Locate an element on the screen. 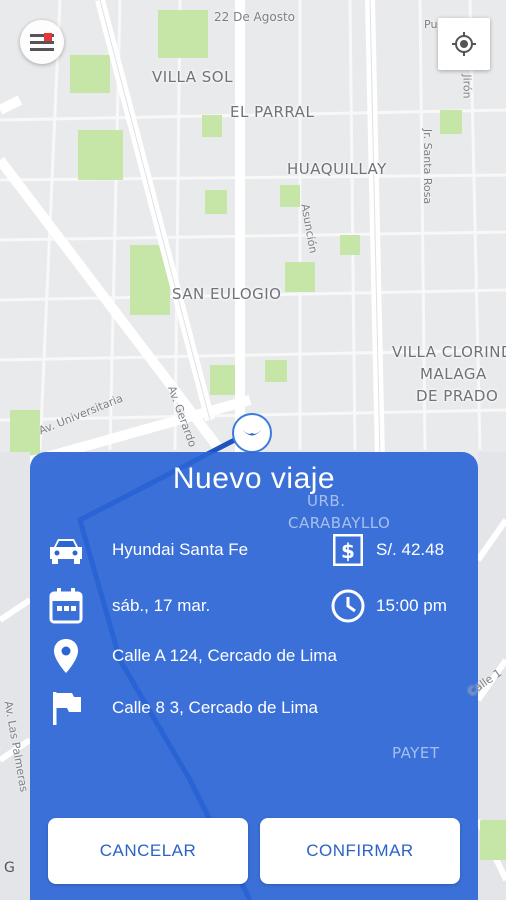 The image size is (506, 900). card-title: Nuevo viaje is located at coordinates (254, 478).